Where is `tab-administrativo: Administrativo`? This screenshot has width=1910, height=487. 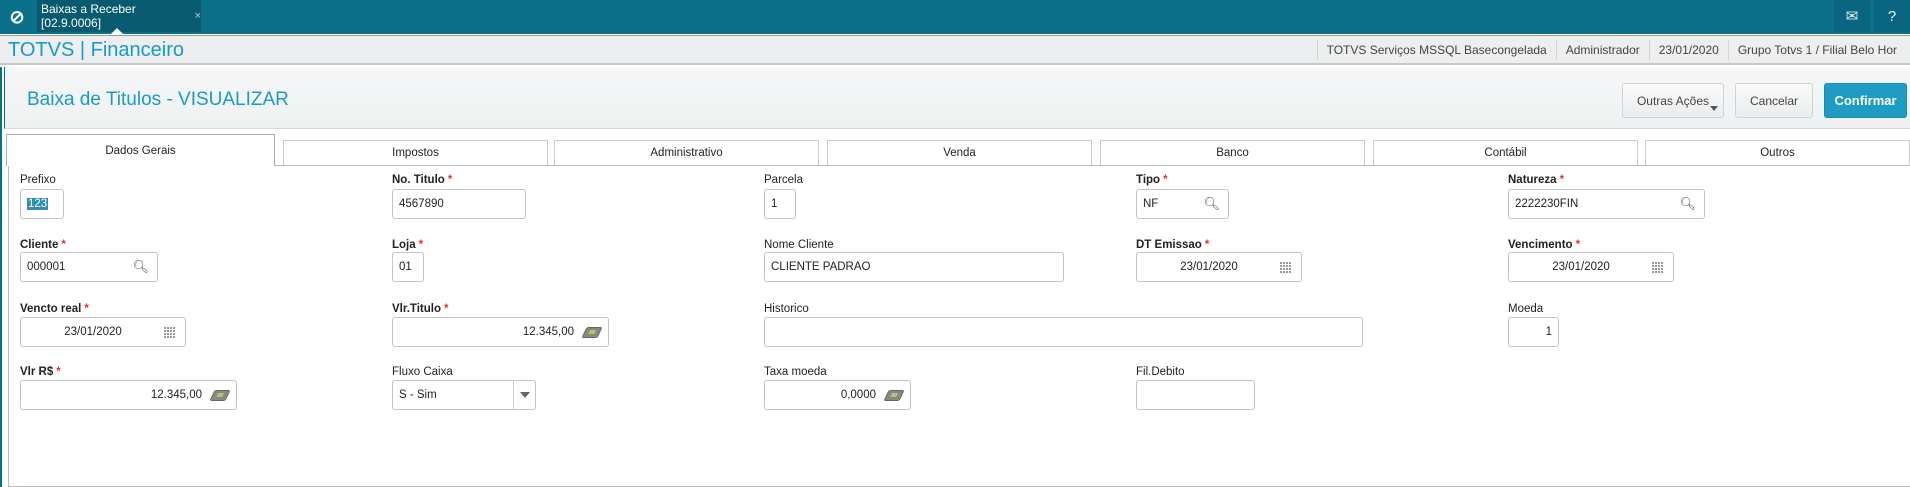 tab-administrativo: Administrativo is located at coordinates (686, 152).